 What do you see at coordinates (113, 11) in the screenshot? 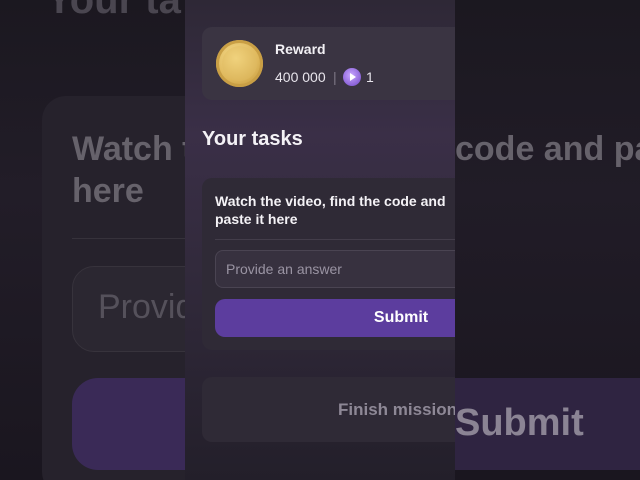
I see `background-title-fragment: Your ta` at bounding box center [113, 11].